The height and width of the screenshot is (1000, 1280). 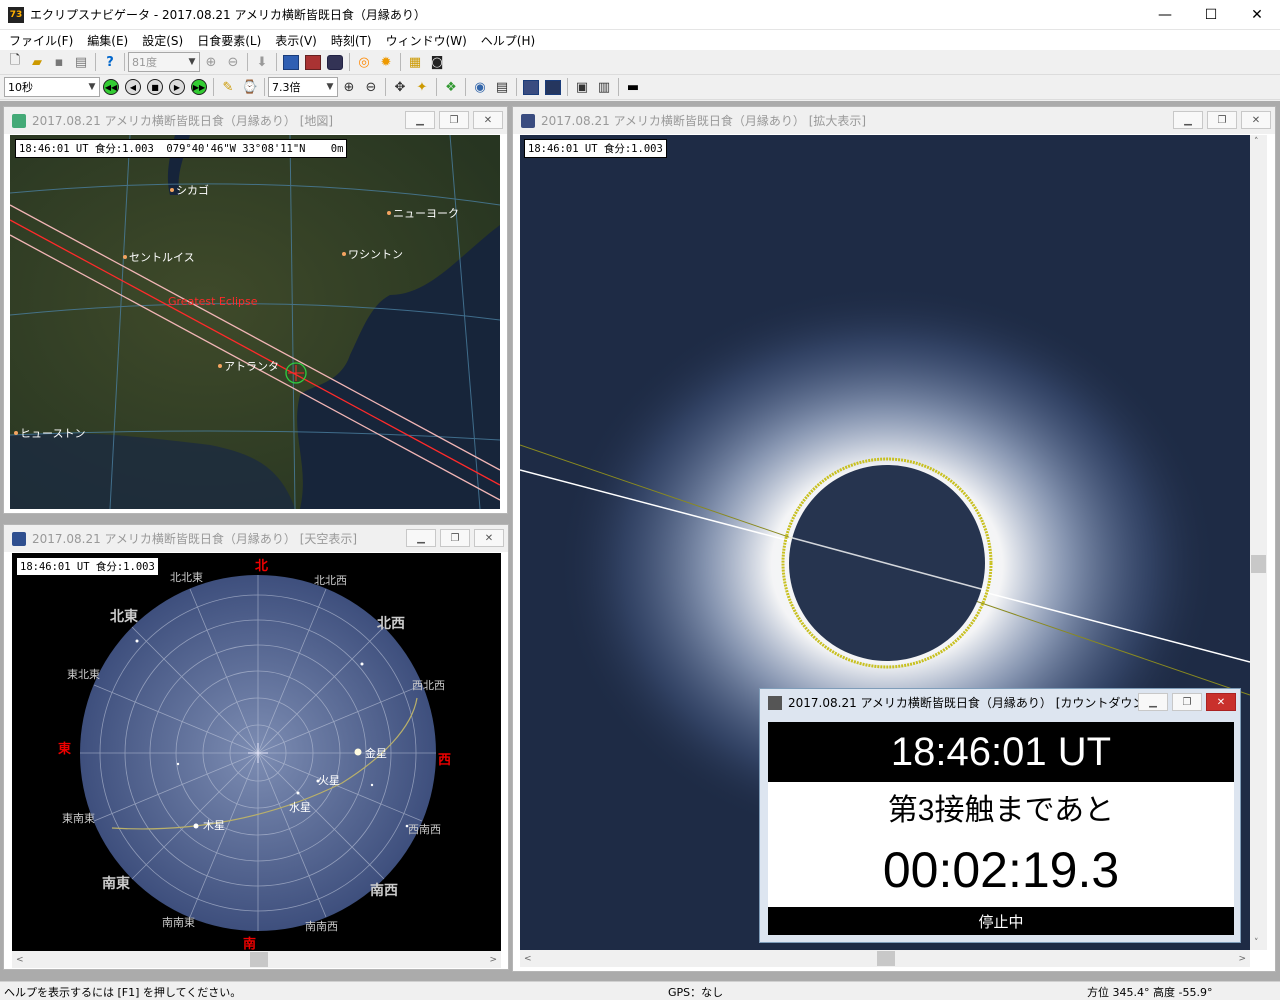 What do you see at coordinates (107, 40) in the screenshot?
I see `menu-edit: 編集(E)` at bounding box center [107, 40].